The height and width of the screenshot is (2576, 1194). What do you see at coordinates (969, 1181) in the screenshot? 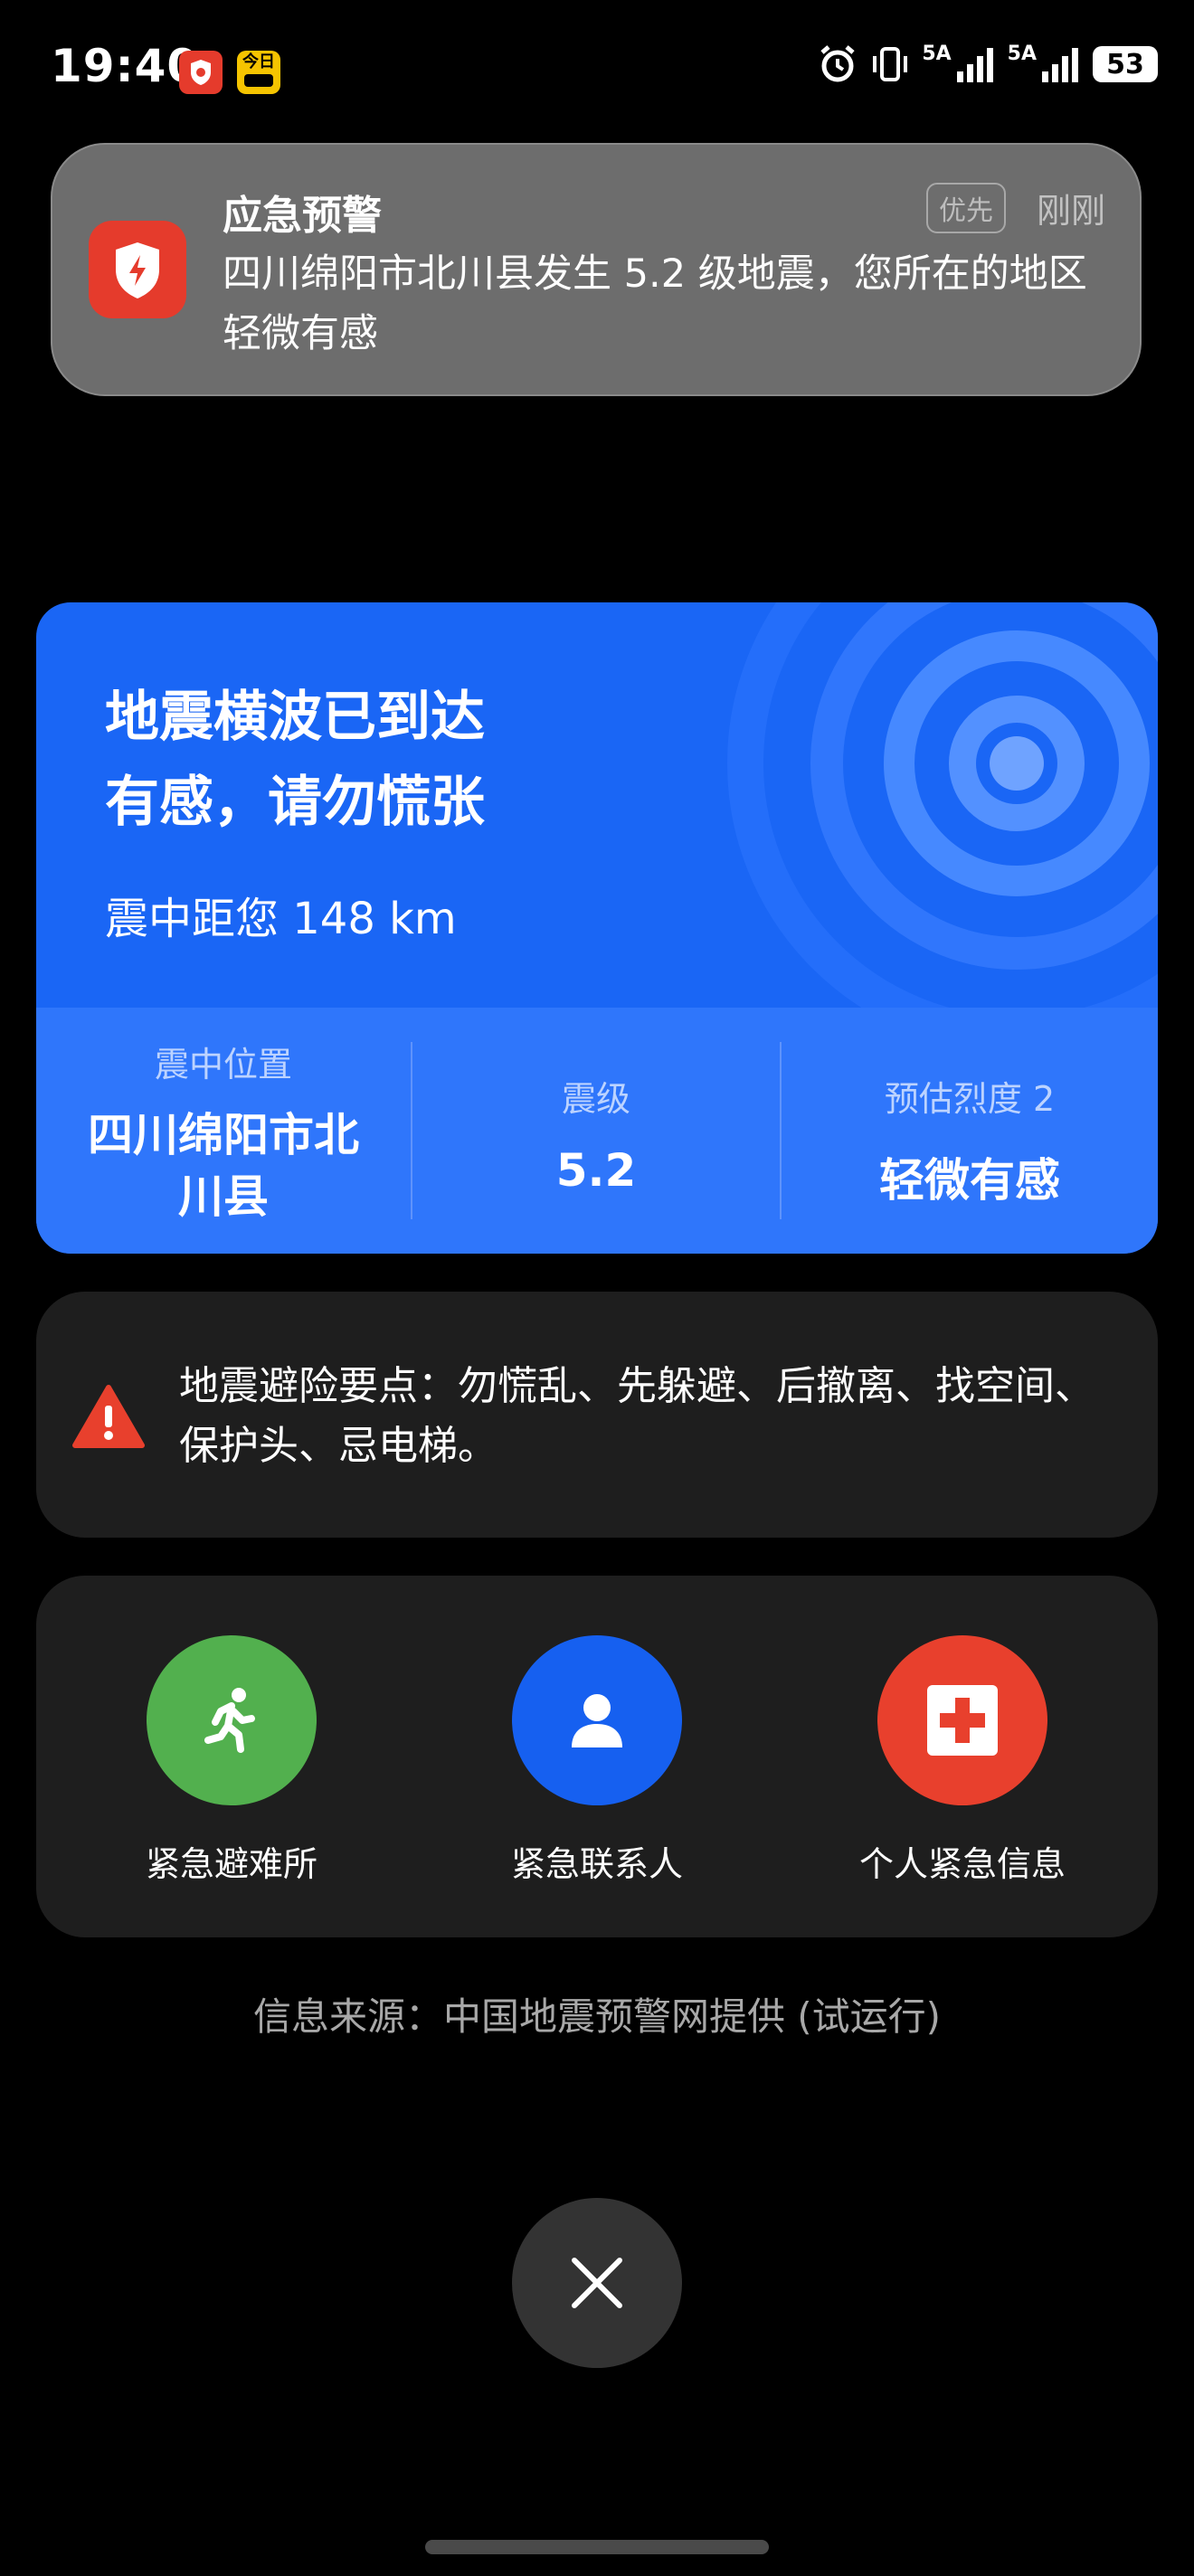
I see `intensity-value: 轻微有感` at bounding box center [969, 1181].